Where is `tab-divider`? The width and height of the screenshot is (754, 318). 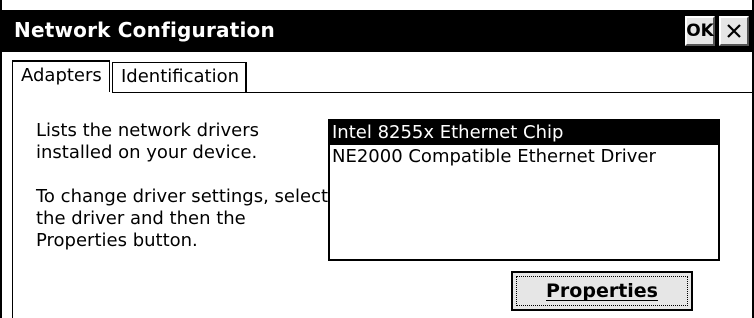 tab-divider is located at coordinates (432, 92).